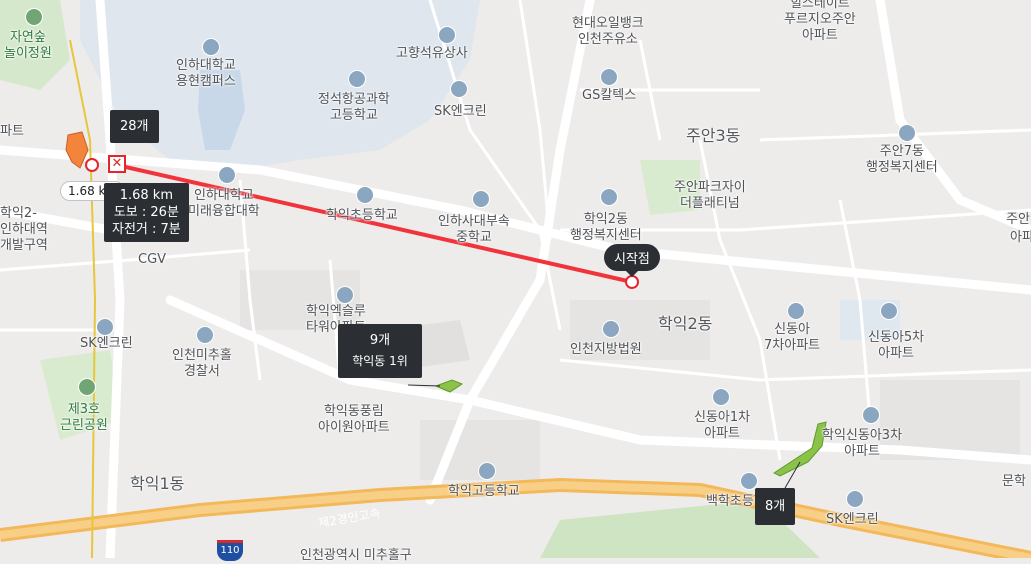 Image resolution: width=1031 pixels, height=564 pixels. What do you see at coordinates (484, 491) in the screenshot?
I see `label-hakik-high: 학익고등학교` at bounding box center [484, 491].